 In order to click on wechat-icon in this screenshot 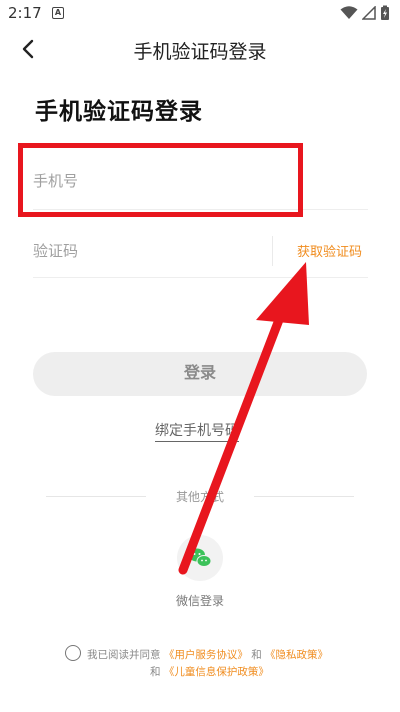, I will do `click(200, 557)`.